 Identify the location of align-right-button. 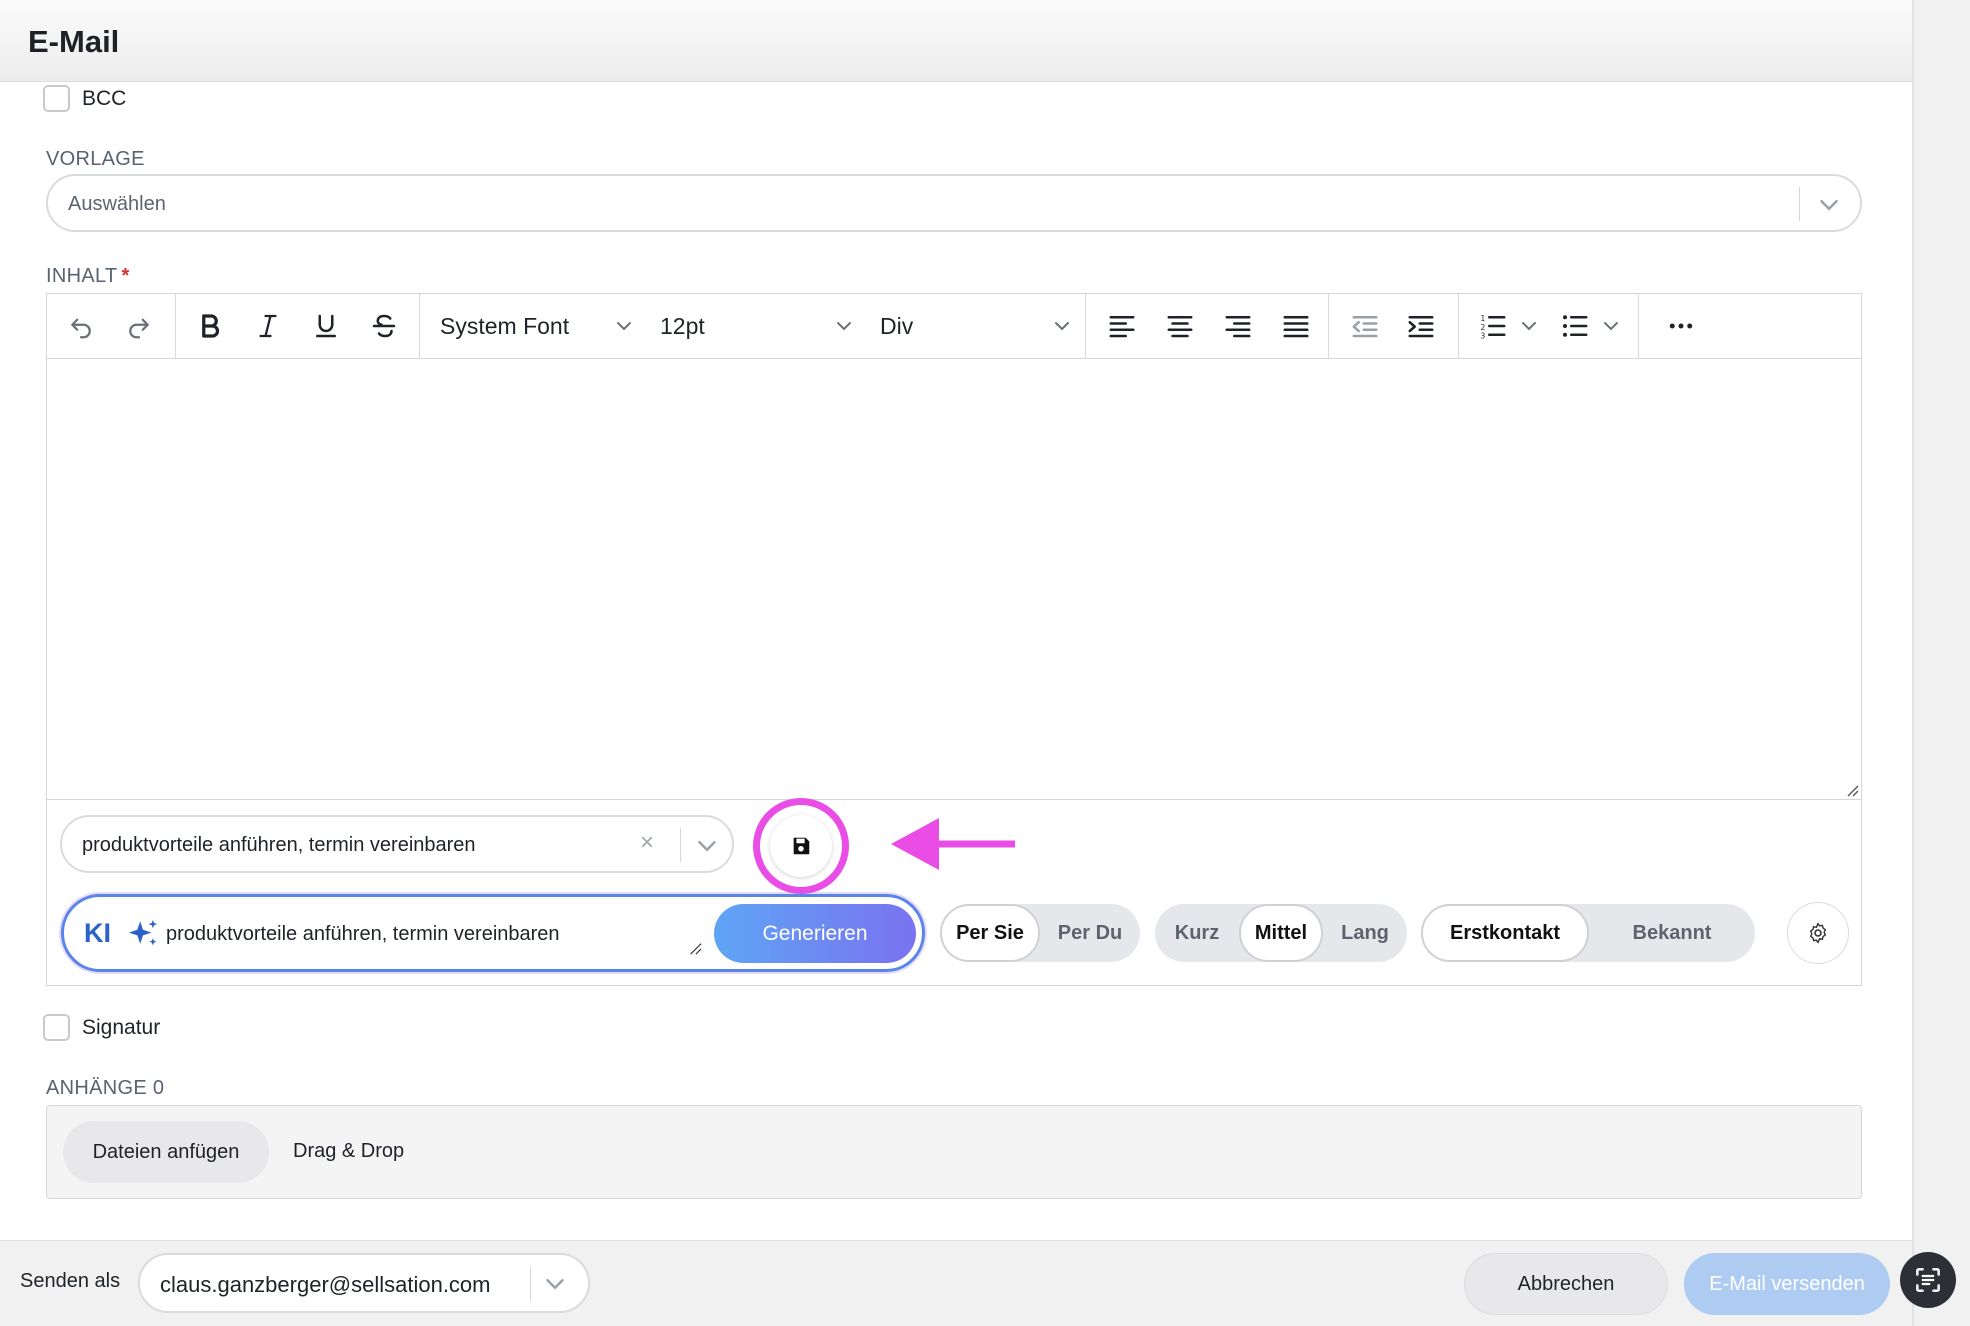
(1238, 326).